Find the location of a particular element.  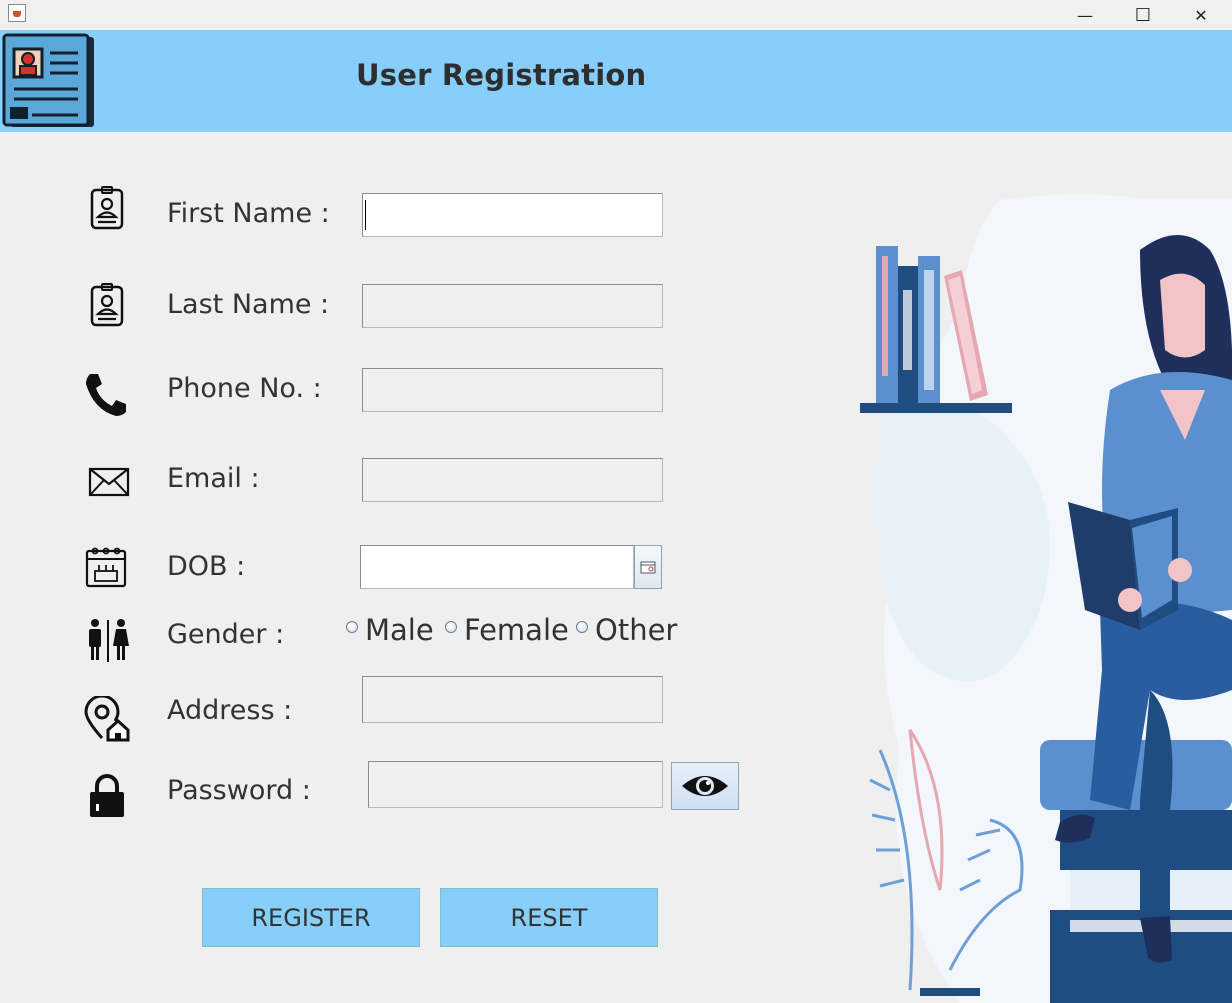

maximize-button: ☐ is located at coordinates (1143, 15).